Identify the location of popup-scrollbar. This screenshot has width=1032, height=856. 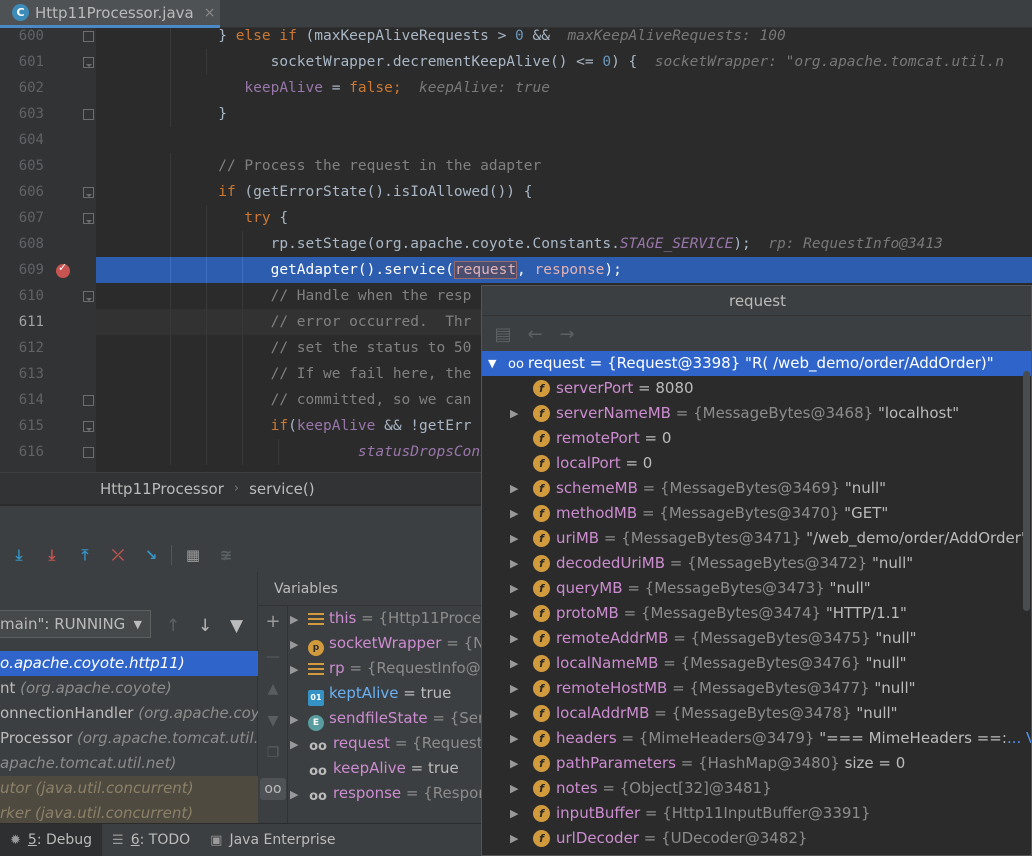
(1026, 491).